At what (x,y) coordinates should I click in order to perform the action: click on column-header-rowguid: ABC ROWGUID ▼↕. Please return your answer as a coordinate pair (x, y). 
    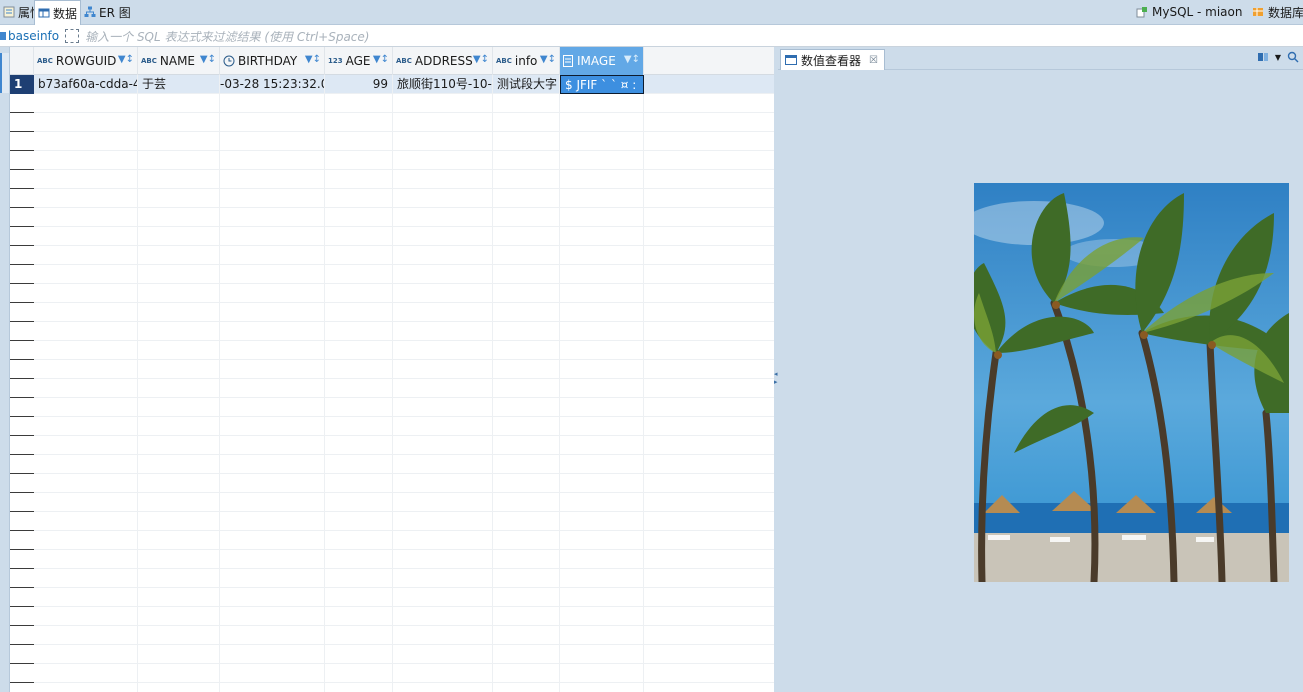
    Looking at the image, I should click on (86, 61).